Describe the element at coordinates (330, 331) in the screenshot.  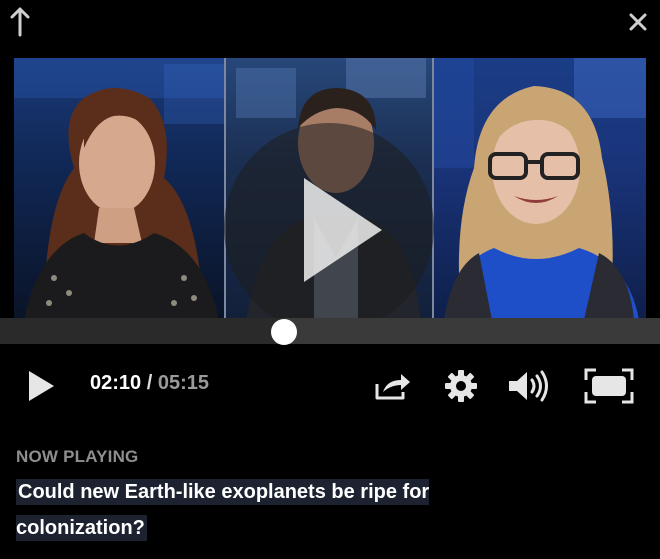
I see `progress-bar` at that location.